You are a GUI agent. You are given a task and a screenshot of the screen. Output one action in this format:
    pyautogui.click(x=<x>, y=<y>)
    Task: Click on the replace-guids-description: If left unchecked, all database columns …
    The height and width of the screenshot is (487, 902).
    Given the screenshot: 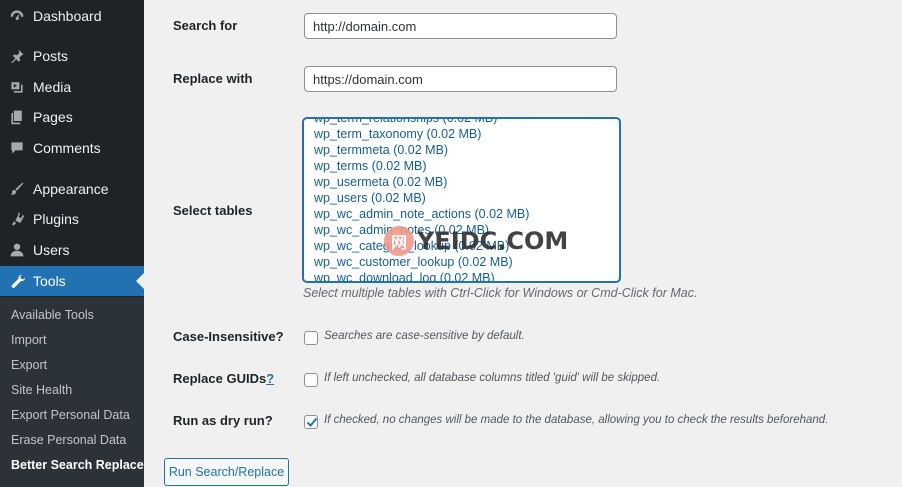 What is the action you would take?
    pyautogui.click(x=492, y=378)
    